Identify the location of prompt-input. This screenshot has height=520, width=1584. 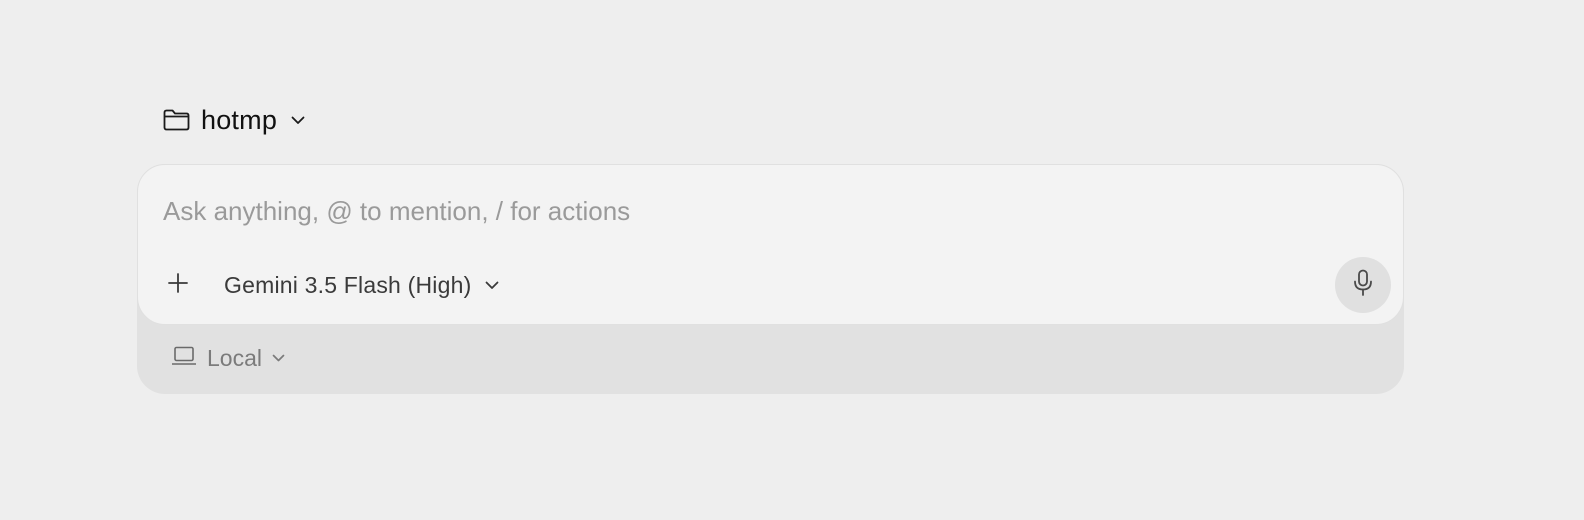
(753, 211).